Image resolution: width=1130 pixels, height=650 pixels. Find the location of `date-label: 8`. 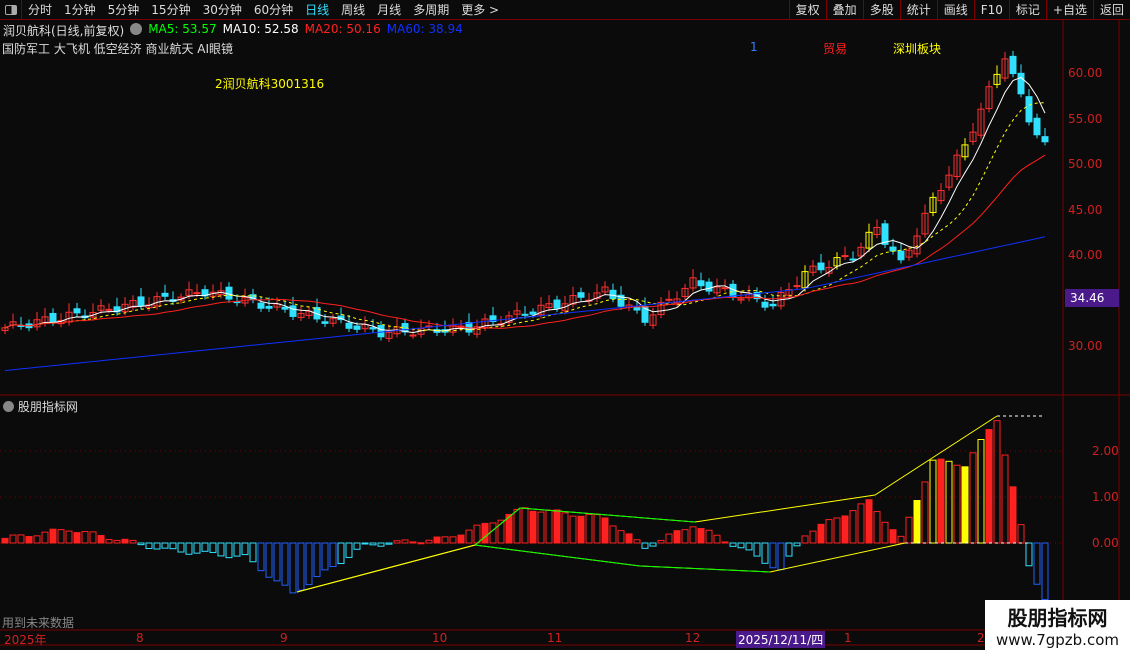

date-label: 8 is located at coordinates (140, 638).